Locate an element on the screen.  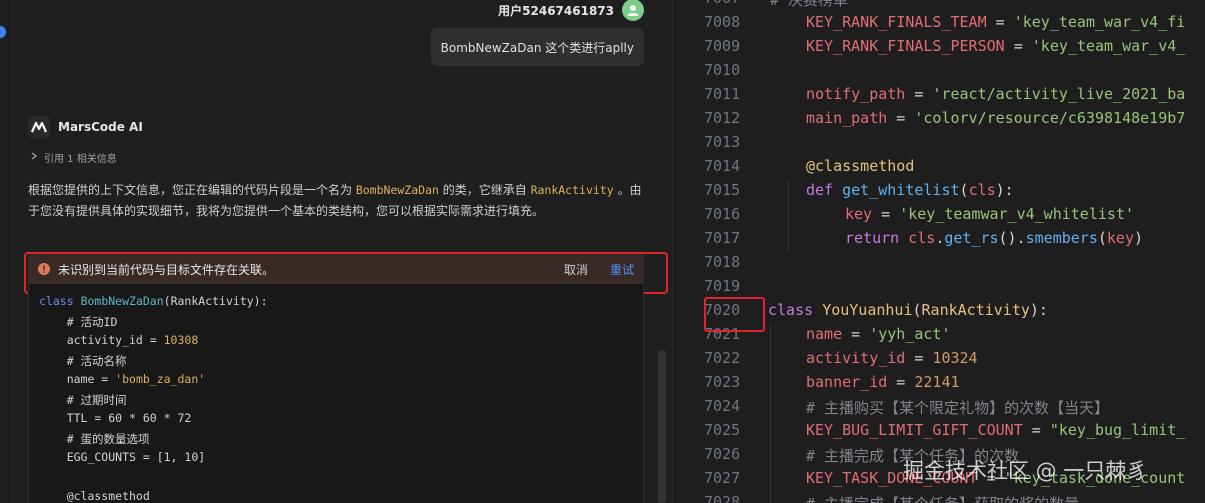
line-number: 7026 is located at coordinates (722, 454).